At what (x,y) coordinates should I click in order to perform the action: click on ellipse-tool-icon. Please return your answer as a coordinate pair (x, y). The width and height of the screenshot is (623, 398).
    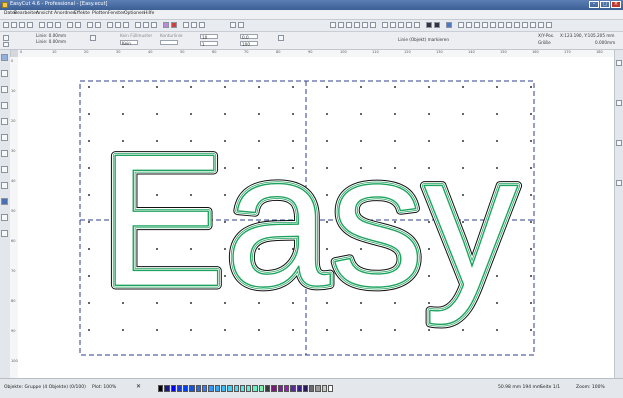
    Looking at the image, I should click on (4, 137).